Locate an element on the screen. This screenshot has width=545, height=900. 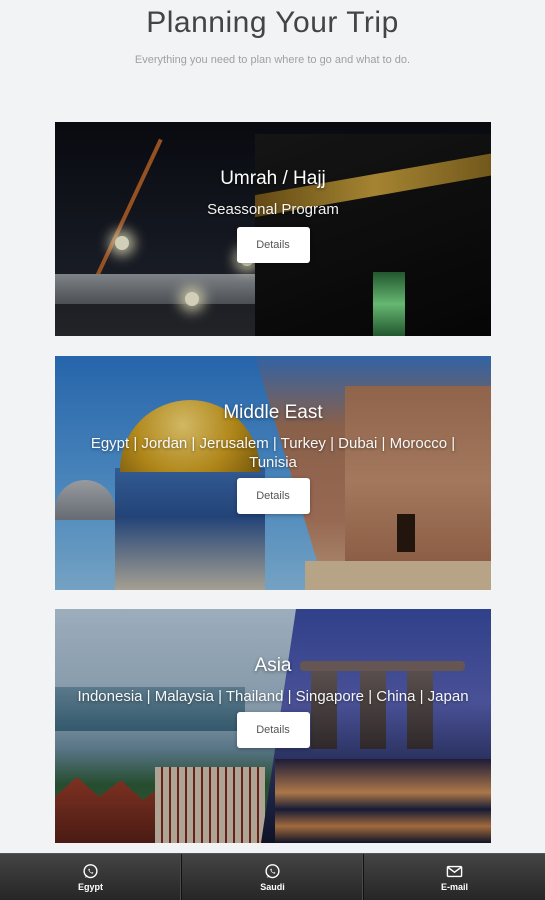
card-subtitle: Seassonal Program is located at coordinates (273, 209).